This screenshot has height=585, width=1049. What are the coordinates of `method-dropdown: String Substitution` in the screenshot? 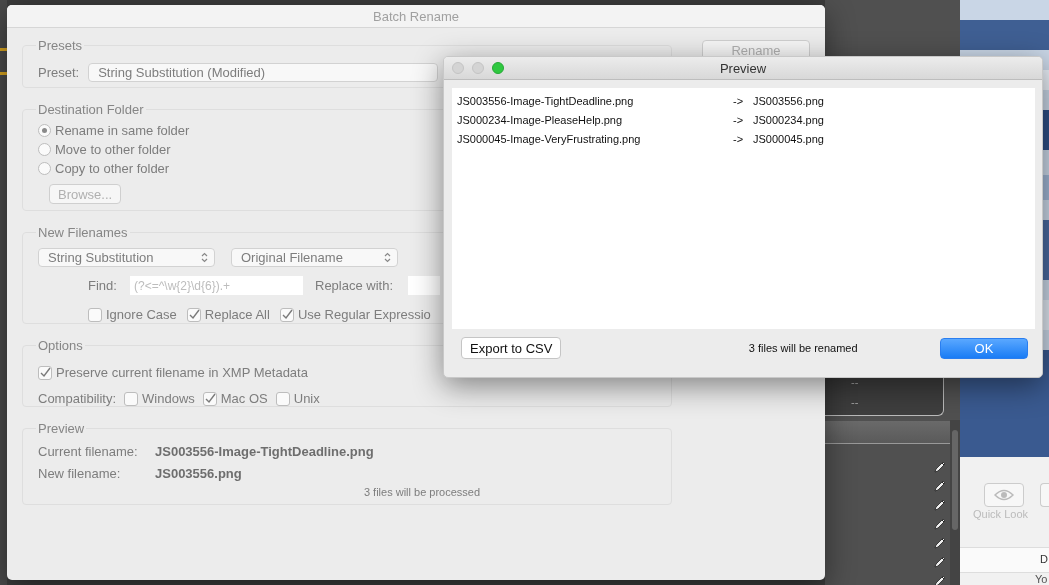 It's located at (126, 257).